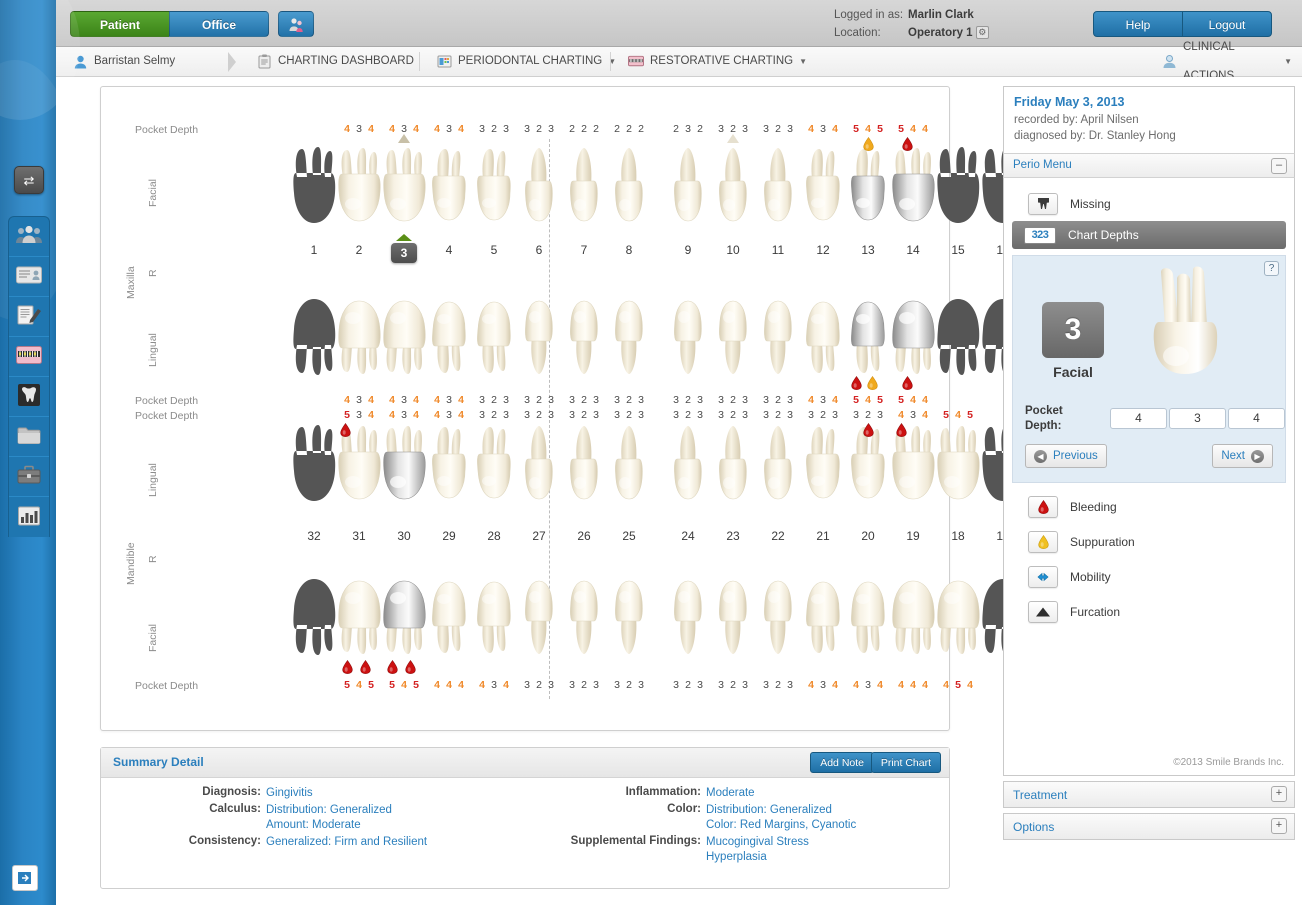 Image resolution: width=1302 pixels, height=905 pixels. What do you see at coordinates (1271, 268) in the screenshot?
I see `help-icon: ?` at bounding box center [1271, 268].